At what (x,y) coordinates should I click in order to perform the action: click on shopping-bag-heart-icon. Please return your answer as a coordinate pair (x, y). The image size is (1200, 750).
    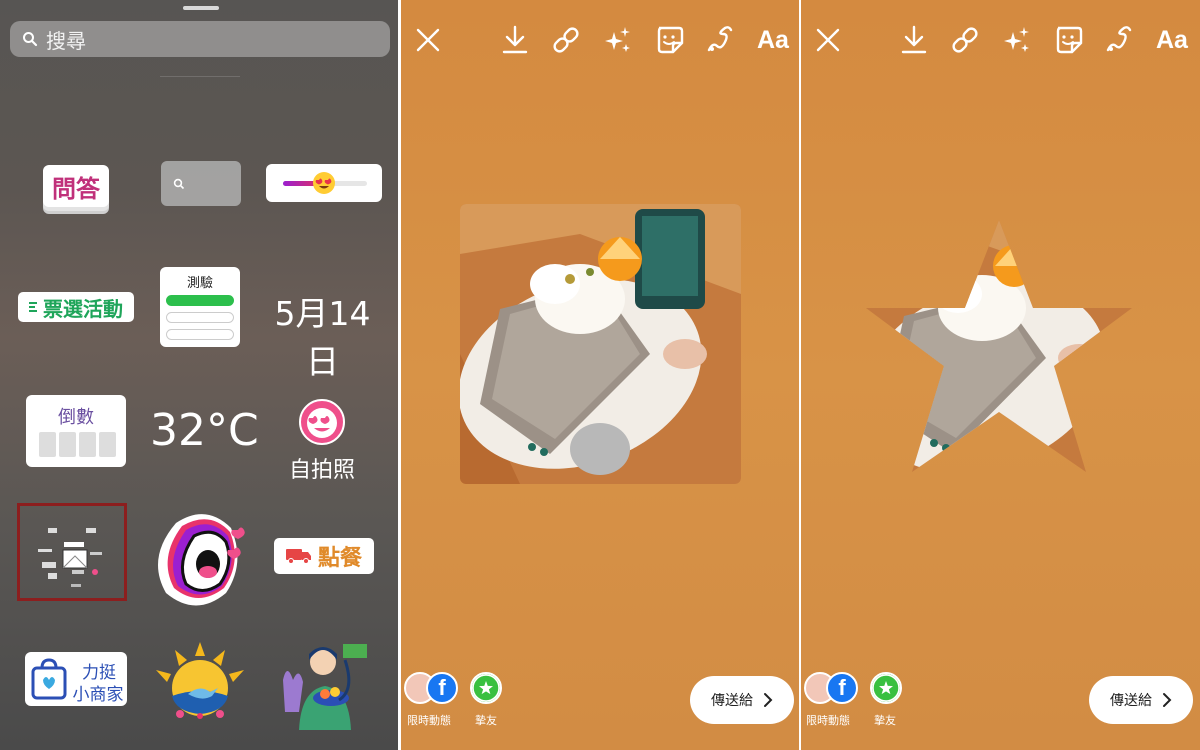
    Looking at the image, I should click on (49, 679).